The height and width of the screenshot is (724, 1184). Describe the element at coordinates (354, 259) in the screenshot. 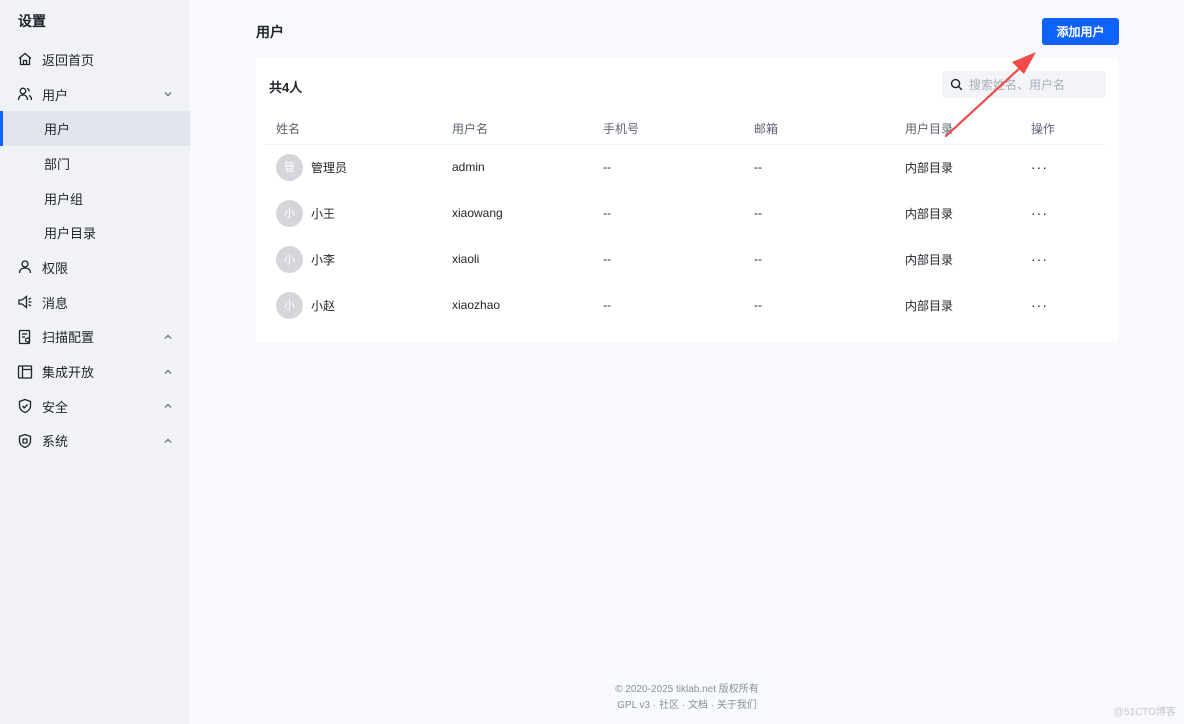

I see `name-cell: 小 小李` at that location.